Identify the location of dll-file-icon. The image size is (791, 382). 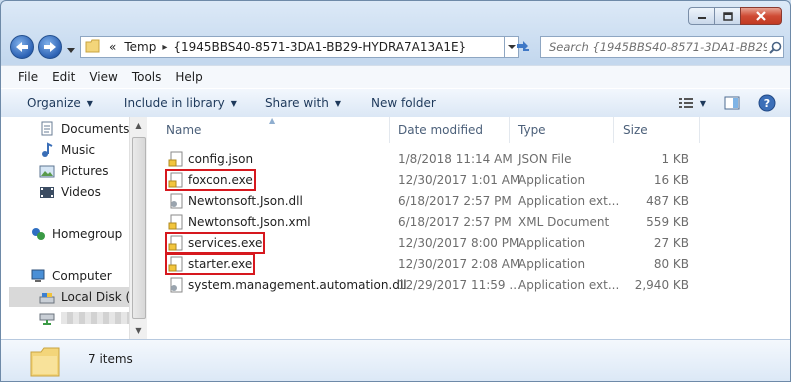
(176, 285).